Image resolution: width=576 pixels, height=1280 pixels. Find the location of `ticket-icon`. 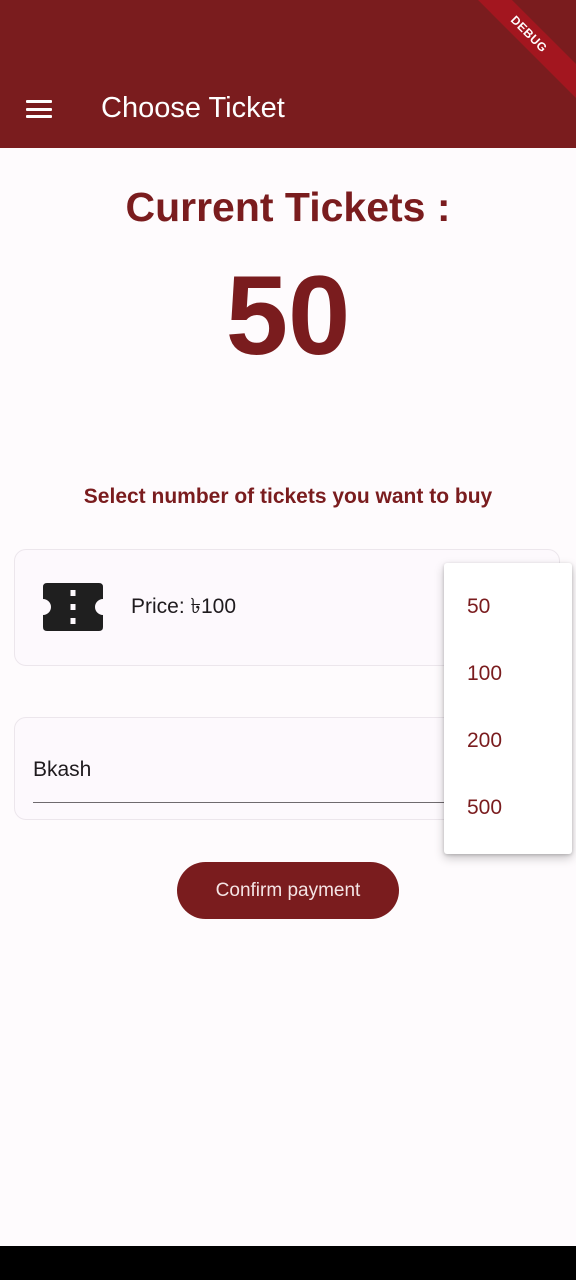

ticket-icon is located at coordinates (73, 607).